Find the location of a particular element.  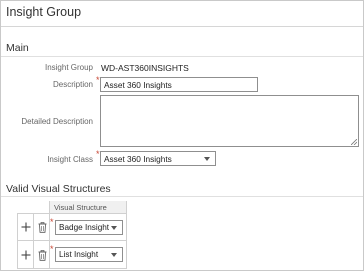

visual-structure-select: Badge Insight is located at coordinates (89, 227).